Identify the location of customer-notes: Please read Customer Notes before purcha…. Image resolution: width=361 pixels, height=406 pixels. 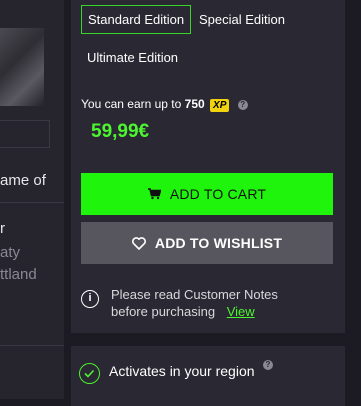
(194, 303).